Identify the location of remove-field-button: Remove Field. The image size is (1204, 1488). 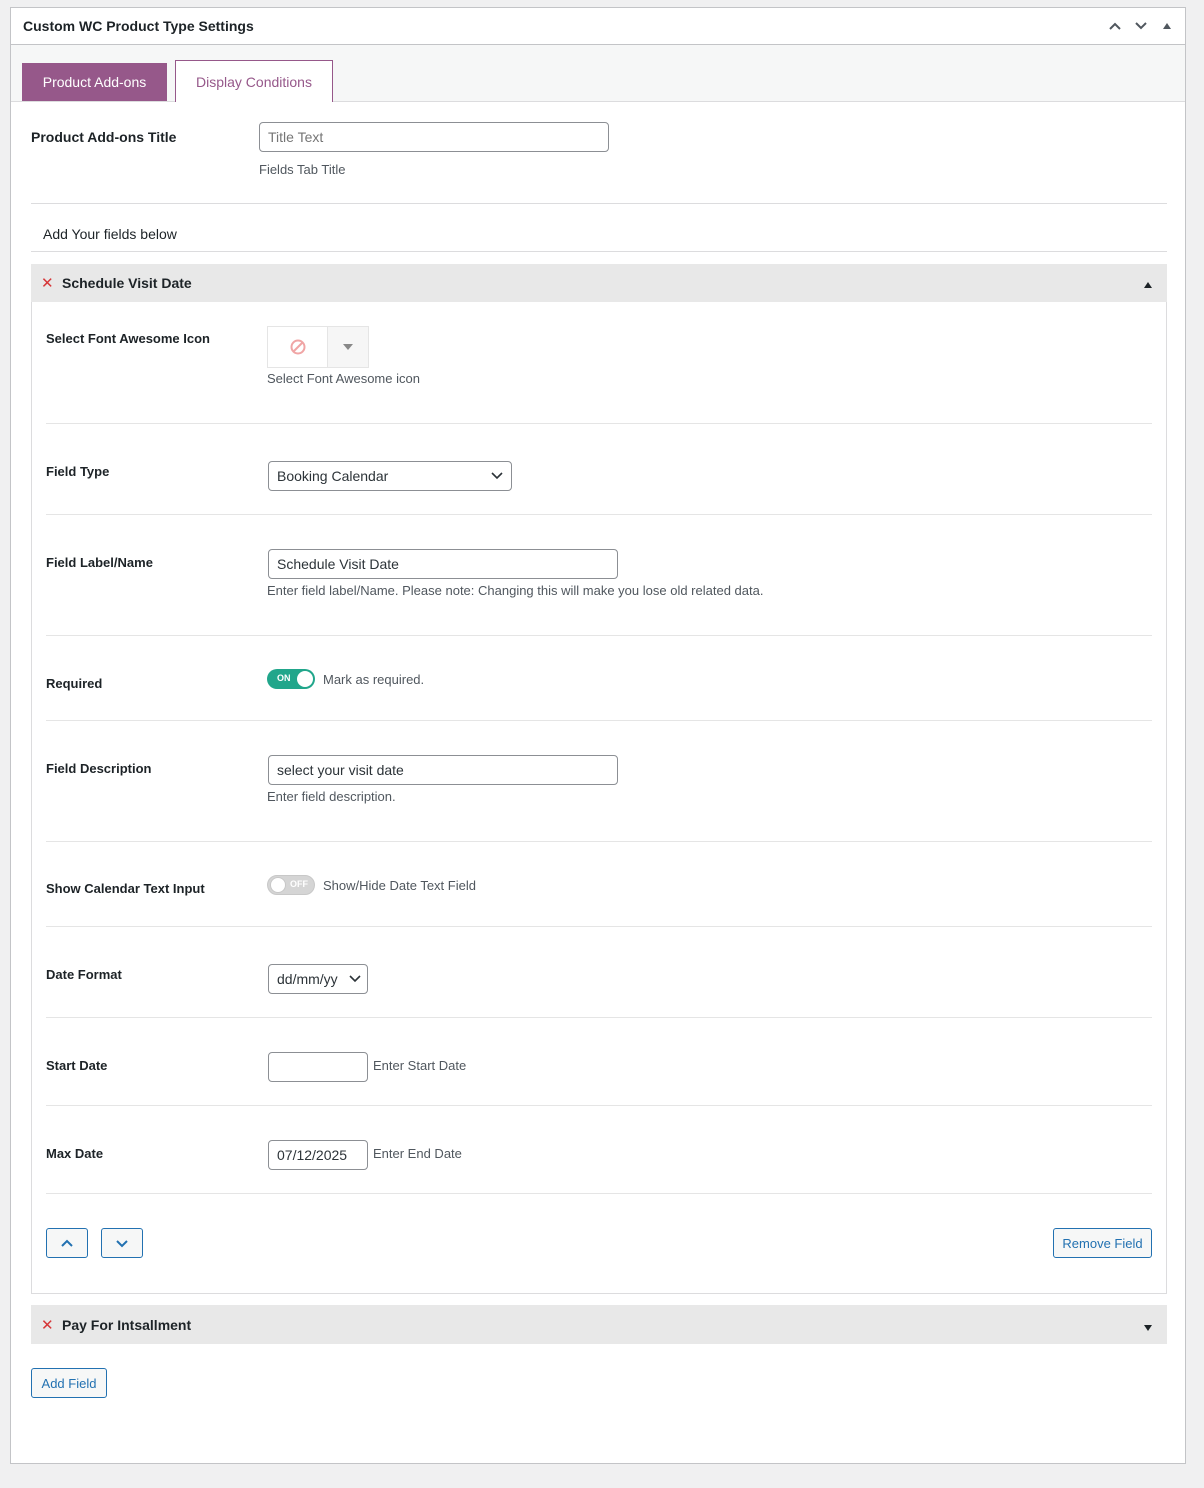
(1102, 1243).